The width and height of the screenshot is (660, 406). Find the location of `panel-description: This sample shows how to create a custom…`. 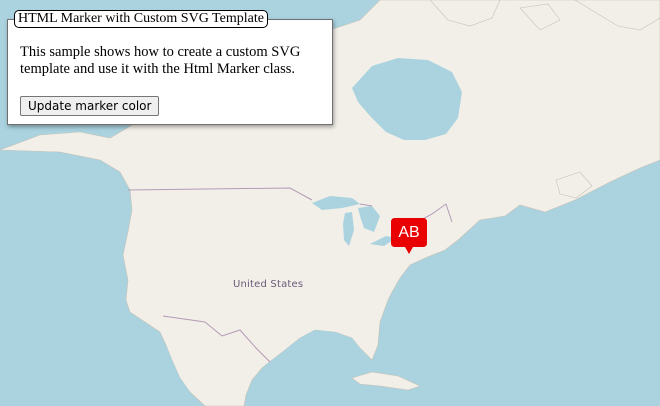

panel-description: This sample shows how to create a custom… is located at coordinates (160, 60).